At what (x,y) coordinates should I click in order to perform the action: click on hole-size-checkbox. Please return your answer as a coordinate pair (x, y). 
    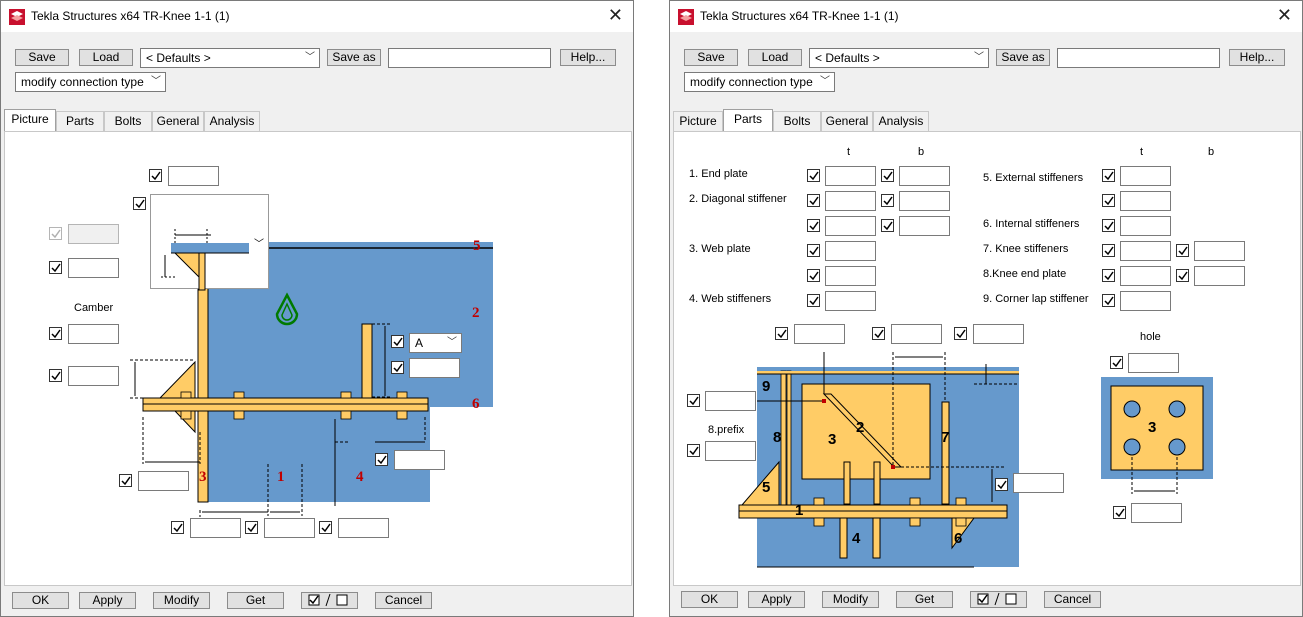
    Looking at the image, I should click on (1116, 362).